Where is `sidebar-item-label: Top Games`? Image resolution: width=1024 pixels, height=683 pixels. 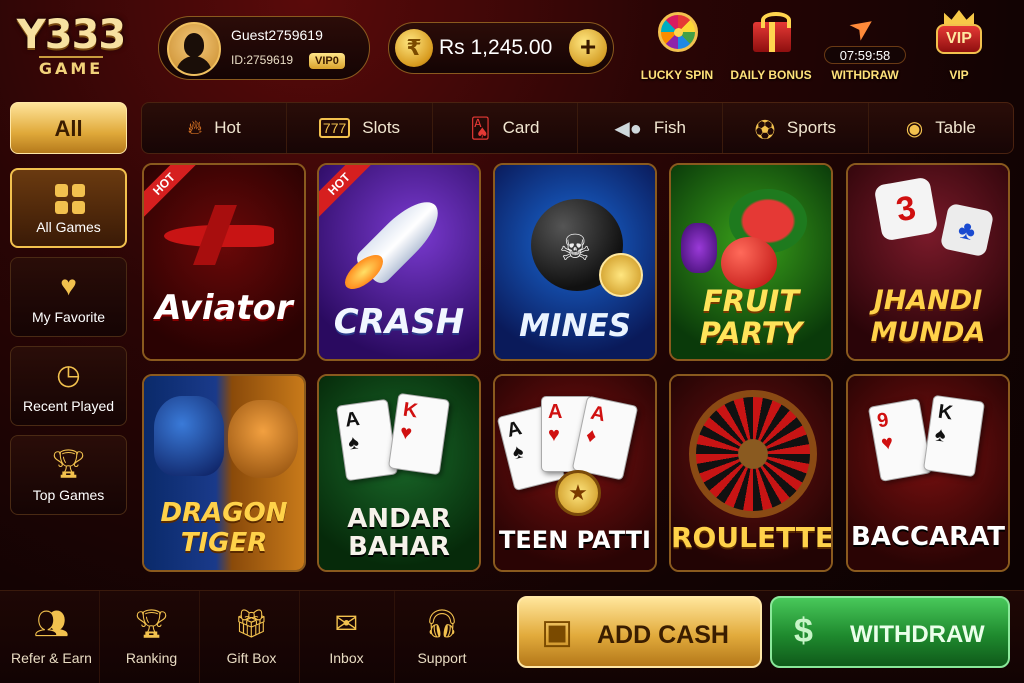
sidebar-item-label: Top Games is located at coordinates (68, 495).